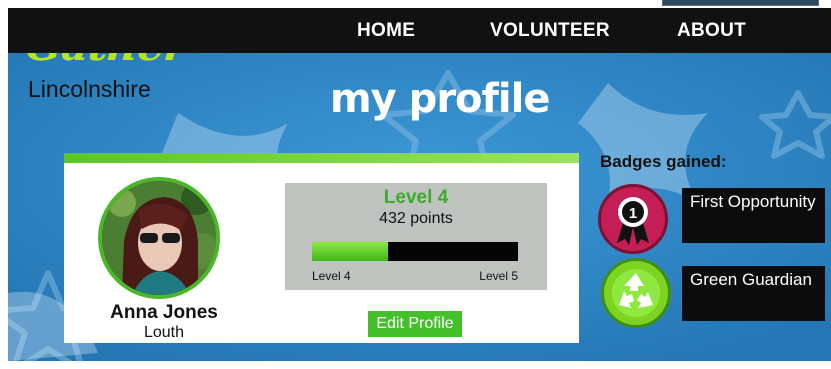  Describe the element at coordinates (164, 332) in the screenshot. I see `user-location: Louth` at that location.